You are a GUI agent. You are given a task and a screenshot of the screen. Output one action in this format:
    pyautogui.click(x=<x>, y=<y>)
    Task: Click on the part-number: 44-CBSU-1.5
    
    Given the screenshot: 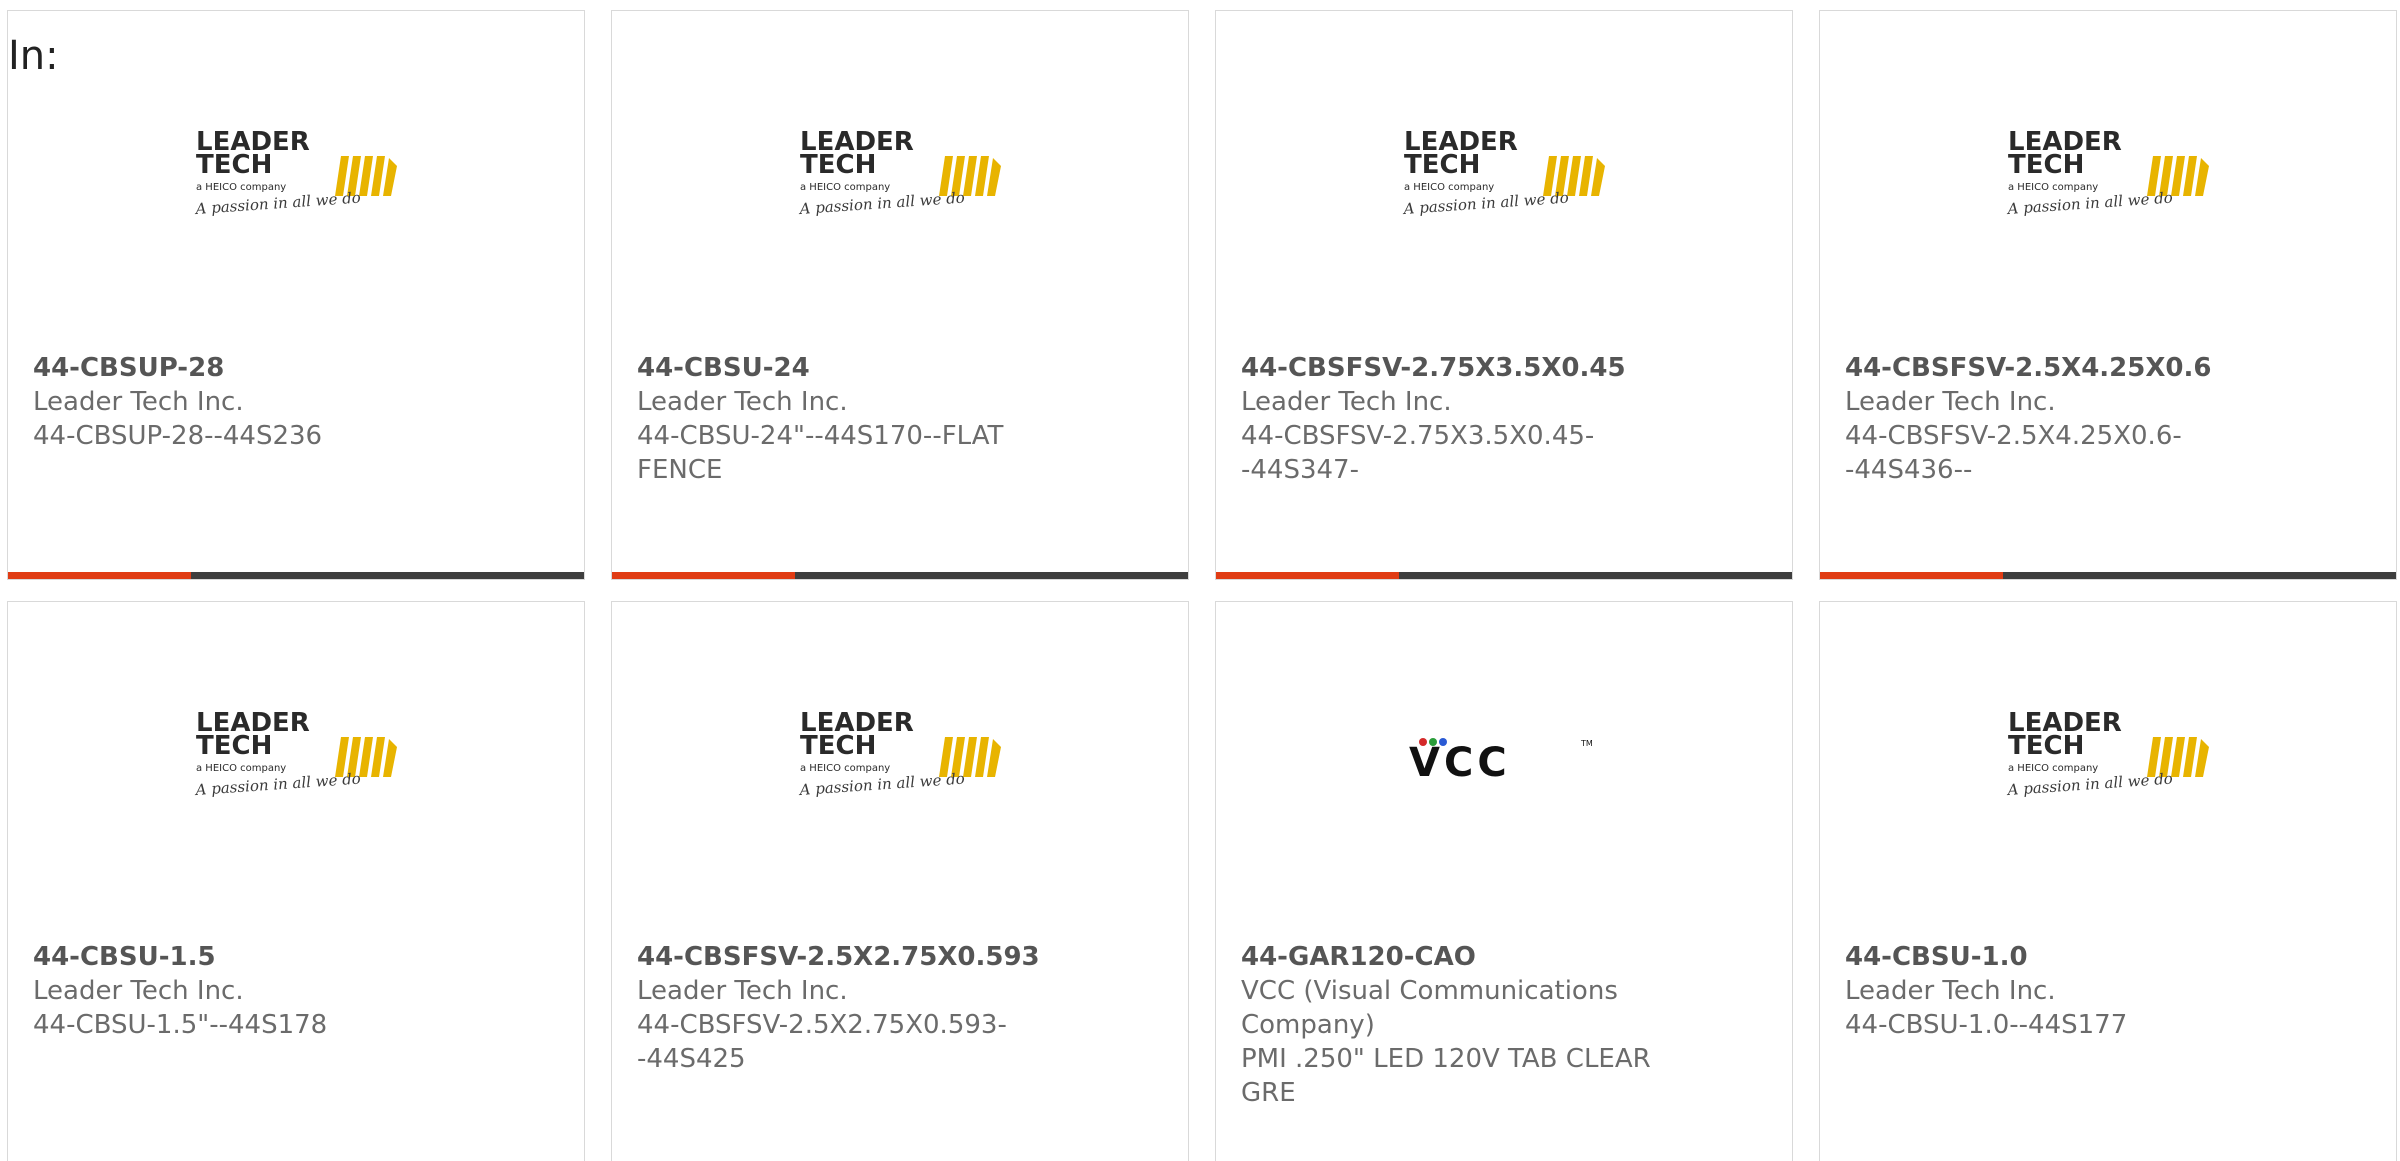 What is the action you would take?
    pyautogui.click(x=238, y=957)
    